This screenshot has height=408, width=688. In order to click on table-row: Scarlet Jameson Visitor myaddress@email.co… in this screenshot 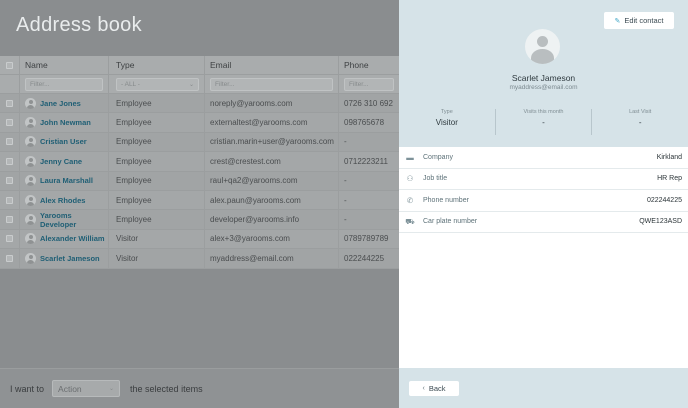, I will do `click(199, 259)`.